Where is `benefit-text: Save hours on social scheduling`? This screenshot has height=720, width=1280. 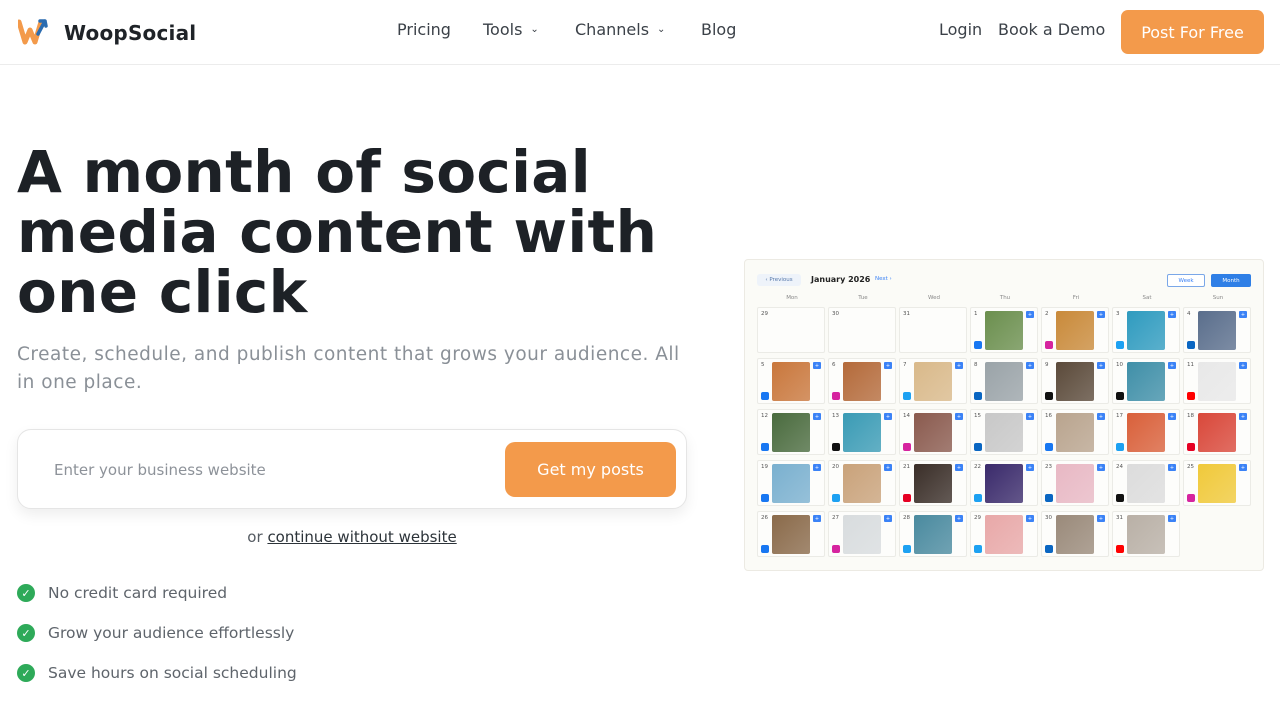 benefit-text: Save hours on social scheduling is located at coordinates (172, 673).